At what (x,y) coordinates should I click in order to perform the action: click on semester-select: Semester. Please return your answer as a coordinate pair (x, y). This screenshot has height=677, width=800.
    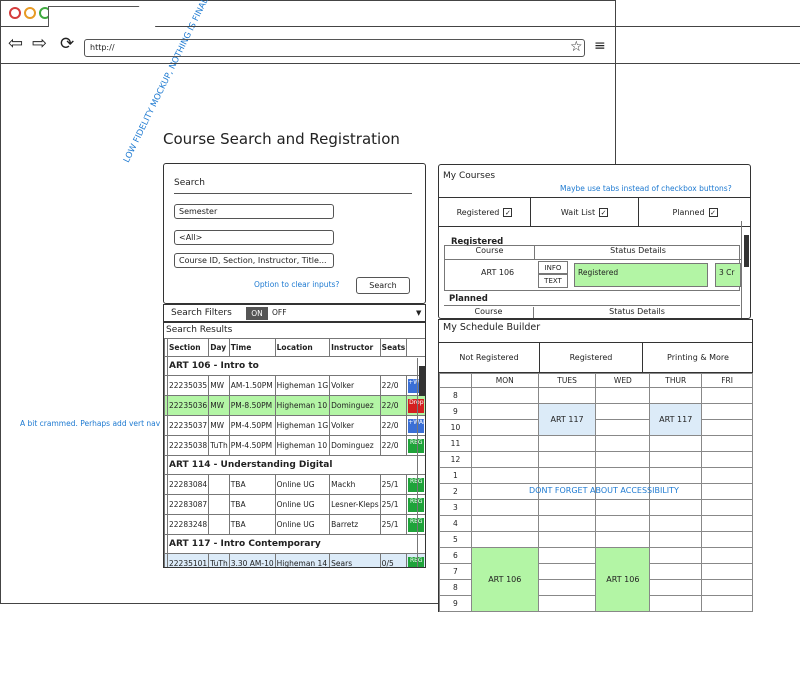
    Looking at the image, I should click on (254, 211).